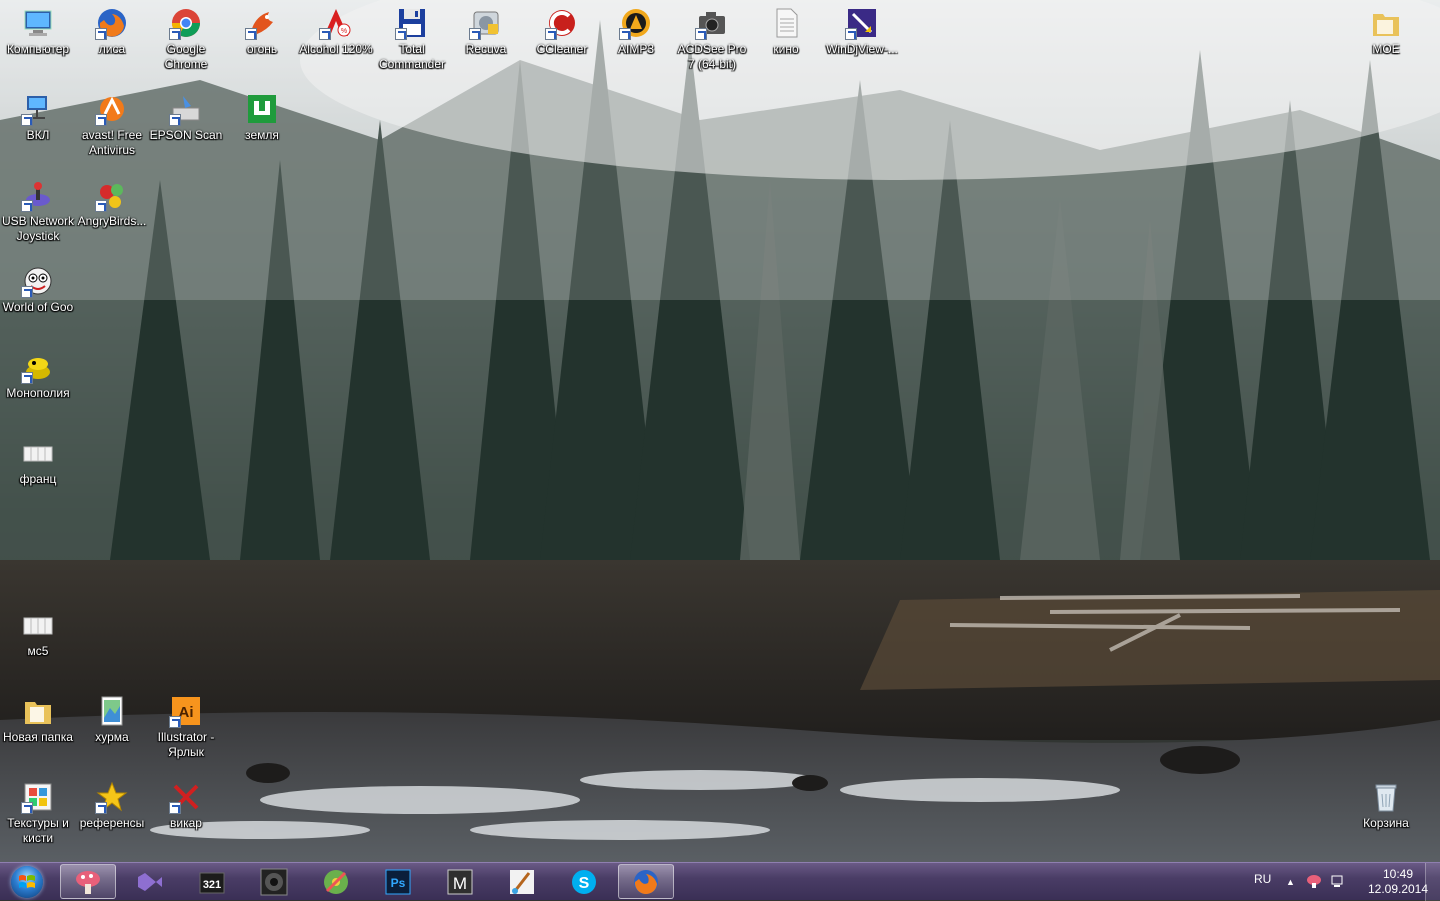 Image resolution: width=1440 pixels, height=901 pixels. What do you see at coordinates (38, 393) in the screenshot?
I see `icon-label: Монополия` at bounding box center [38, 393].